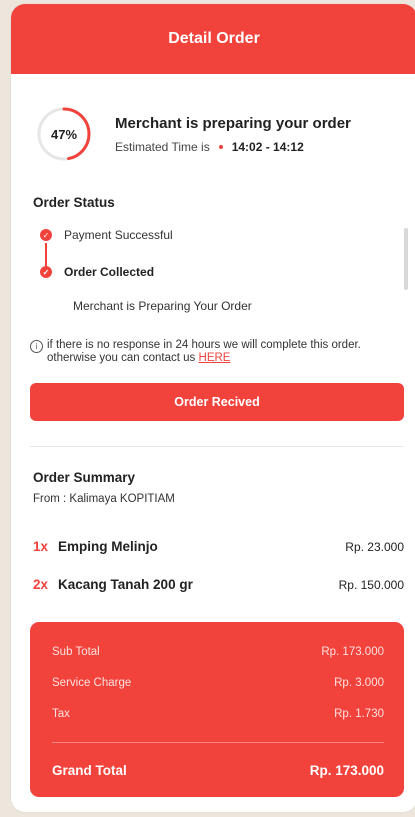  Describe the element at coordinates (218, 770) in the screenshot. I see `grand-total-row: Grand Total Rp. 173.000` at that location.